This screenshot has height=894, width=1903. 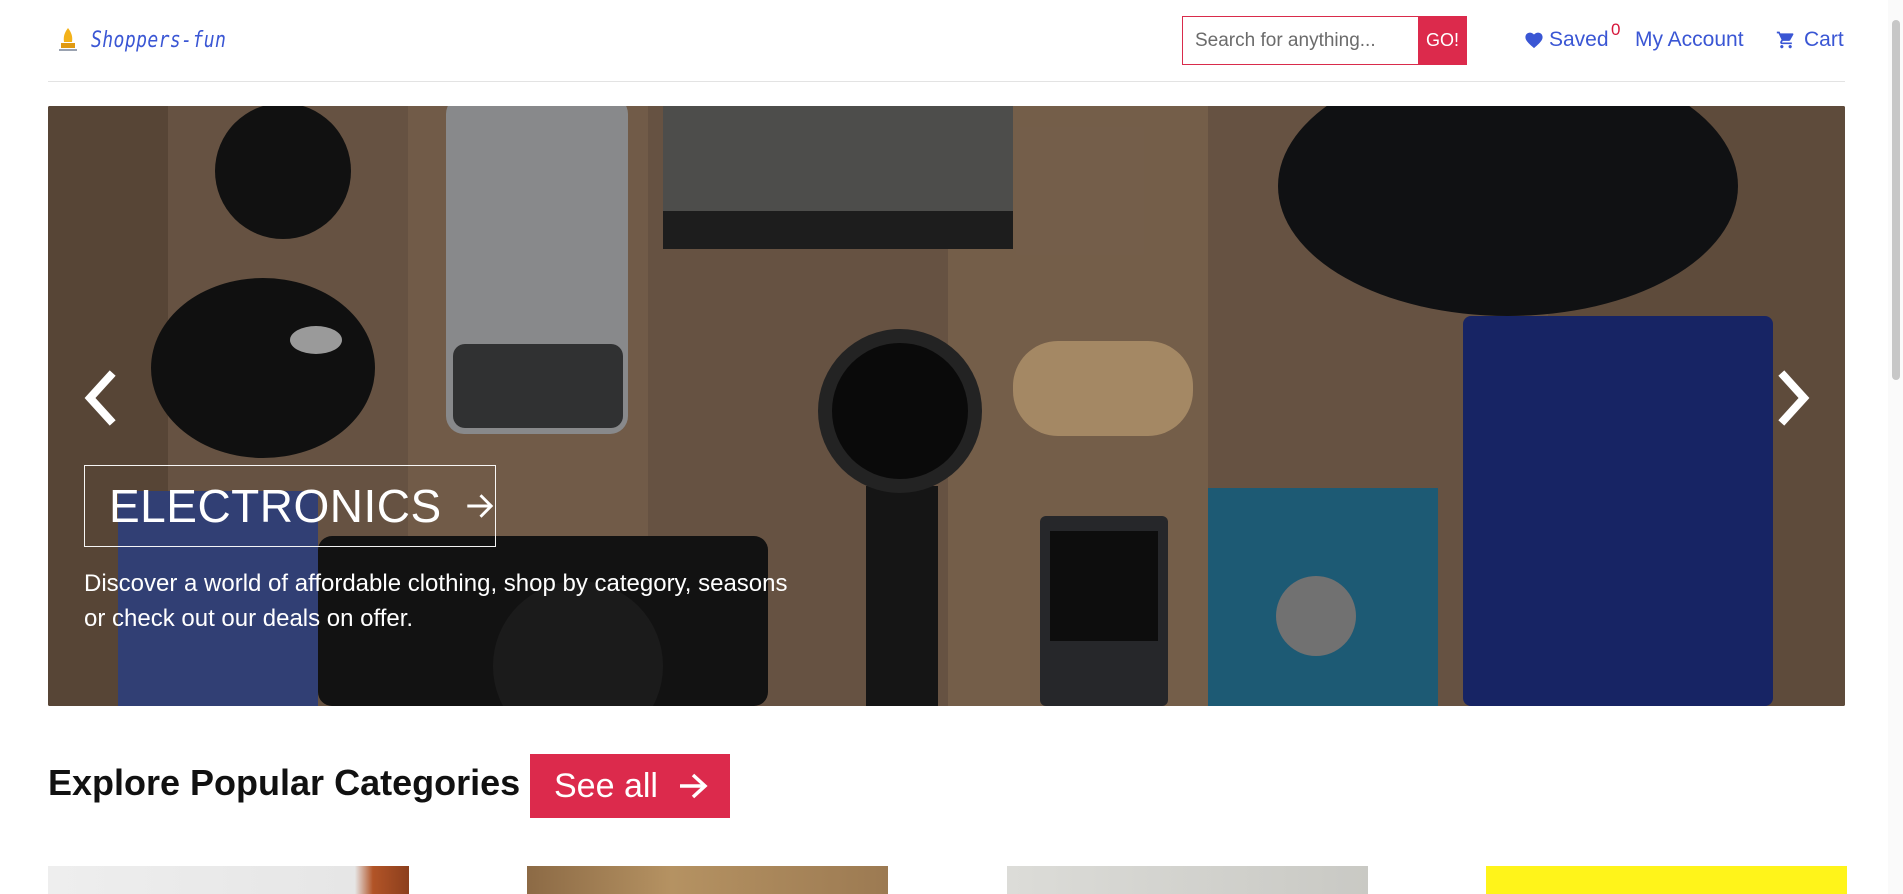 I want to click on chevron-right-icon, so click(x=1793, y=398).